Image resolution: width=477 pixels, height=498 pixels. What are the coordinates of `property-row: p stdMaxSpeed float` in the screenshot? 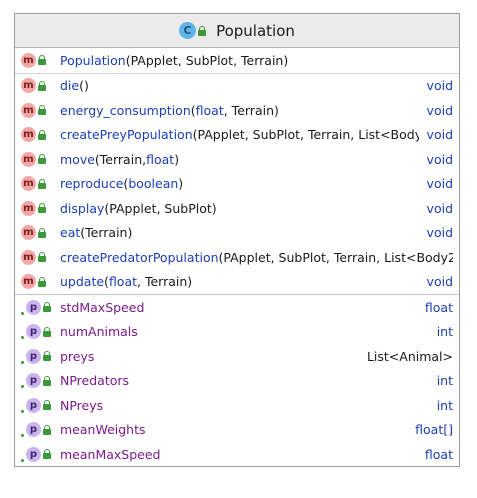 It's located at (237, 307).